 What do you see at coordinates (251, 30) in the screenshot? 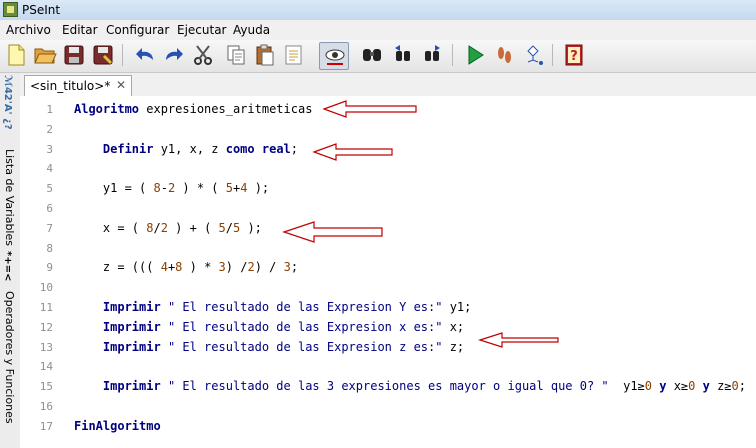
I see `menu-ayuda: Ayuda` at bounding box center [251, 30].